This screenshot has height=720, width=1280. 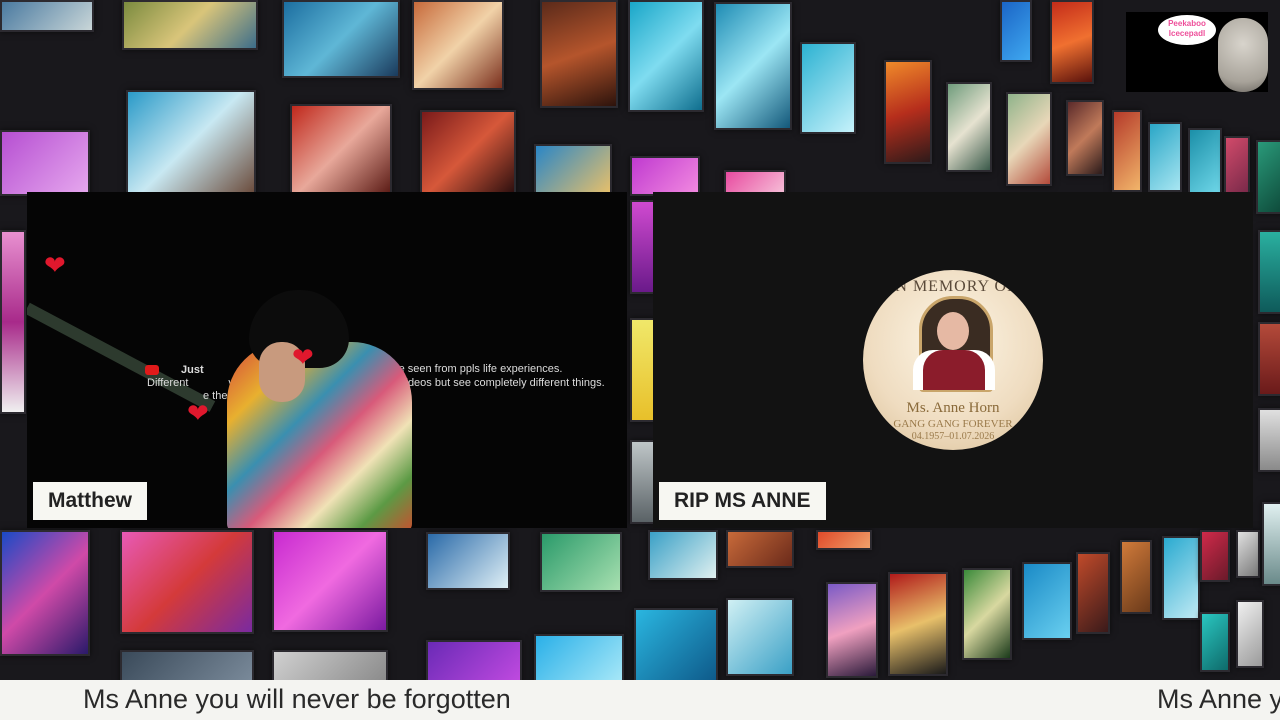 I want to click on youtube-icon, so click(x=152, y=370).